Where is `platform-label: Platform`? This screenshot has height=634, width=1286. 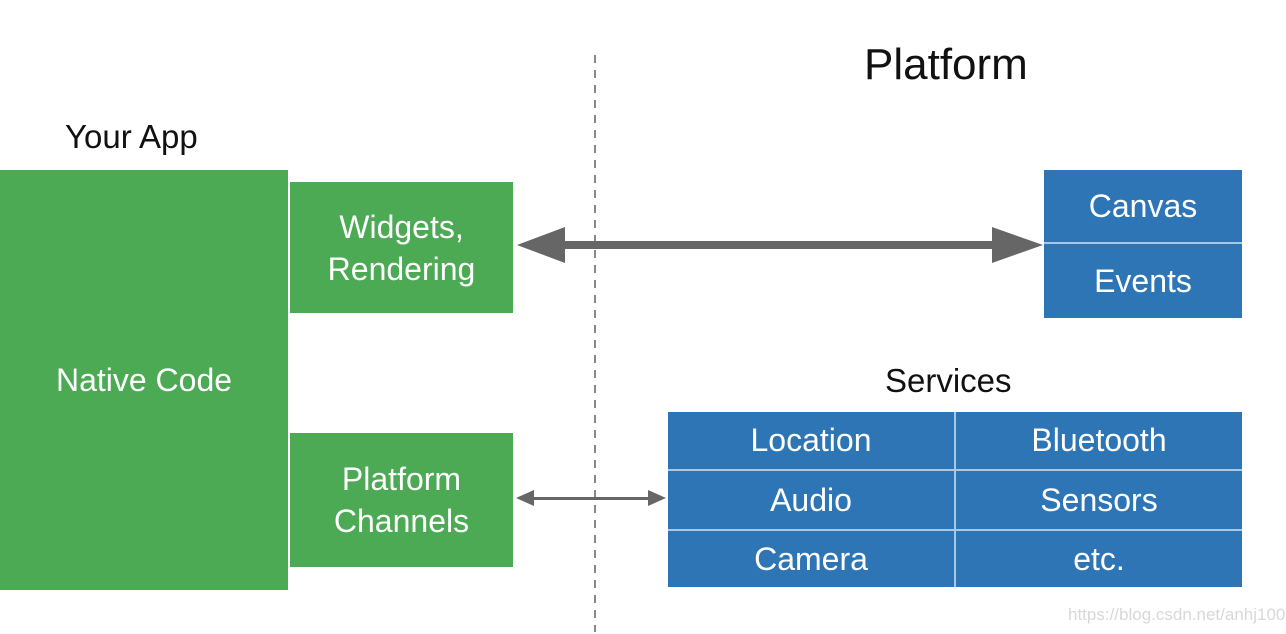
platform-label: Platform is located at coordinates (401, 479).